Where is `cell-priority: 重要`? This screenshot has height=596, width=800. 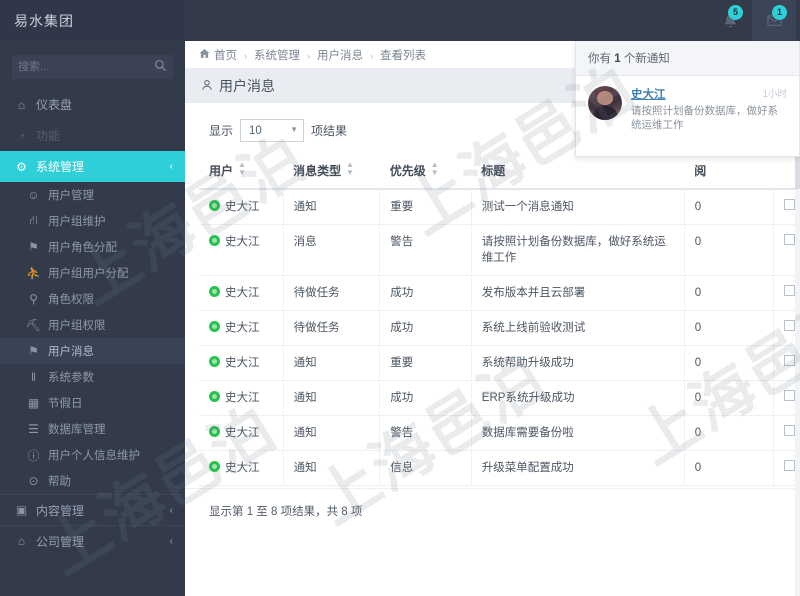
cell-priority: 重要 is located at coordinates (425, 207).